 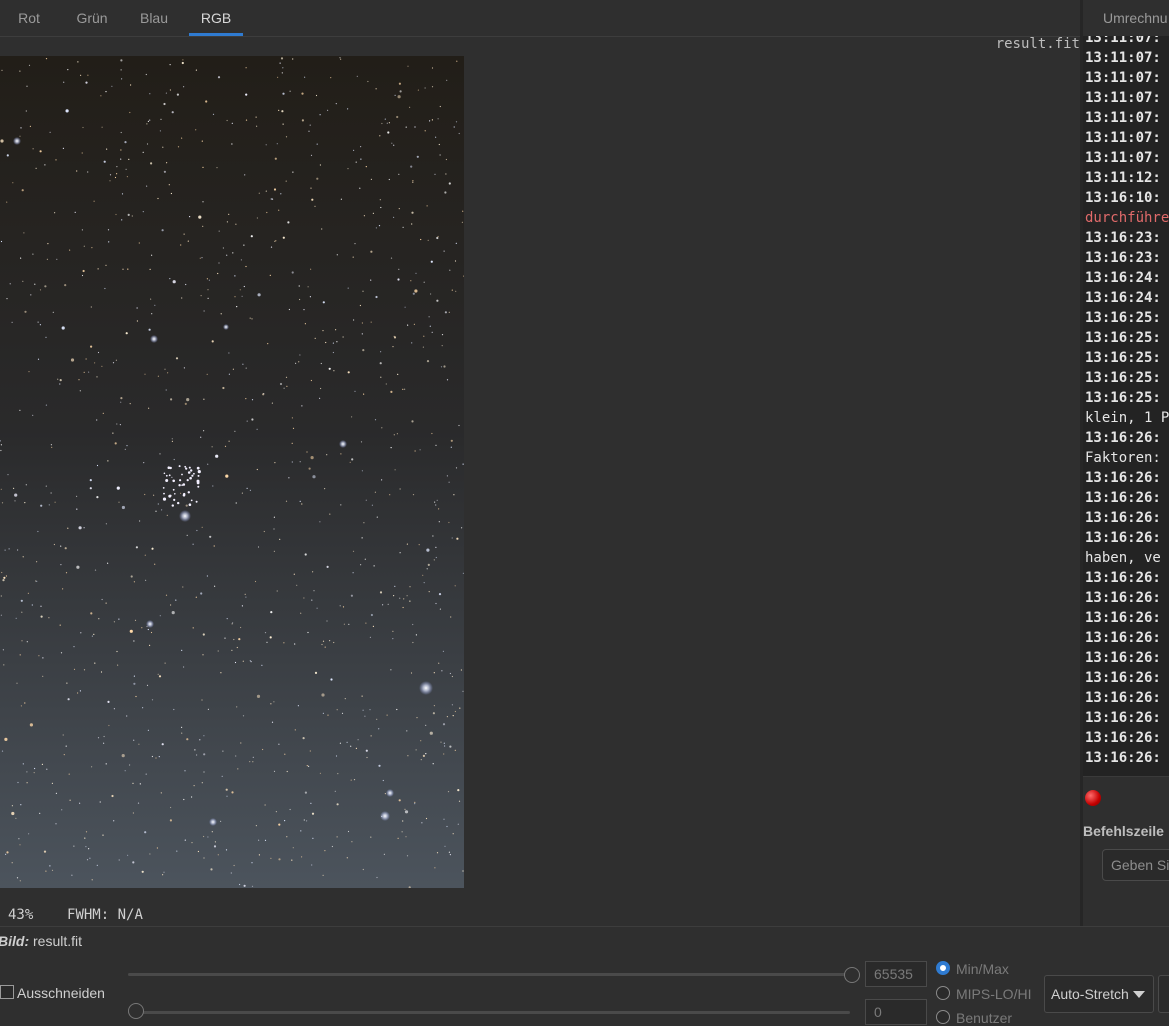 I want to click on command-input, so click(x=1135, y=865).